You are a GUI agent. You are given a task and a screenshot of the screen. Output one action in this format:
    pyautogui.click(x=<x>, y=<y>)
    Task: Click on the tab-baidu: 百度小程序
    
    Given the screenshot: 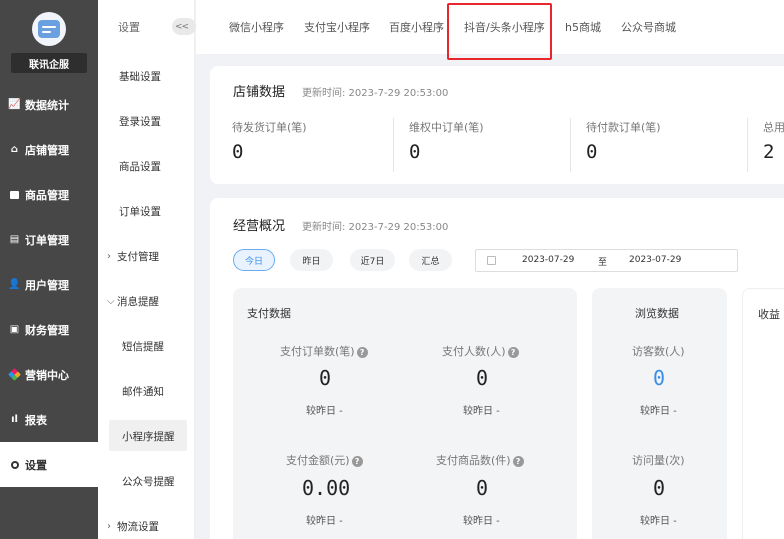 What is the action you would take?
    pyautogui.click(x=416, y=27)
    